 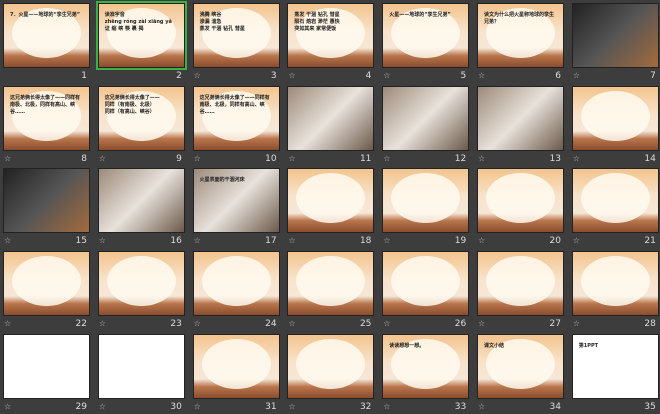 I want to click on slide-thumbnail-10: 这兄弟俩长得太像了——同样有南极、北极，同样有高山、峡谷…… ☆ 10, so click(x=236, y=125).